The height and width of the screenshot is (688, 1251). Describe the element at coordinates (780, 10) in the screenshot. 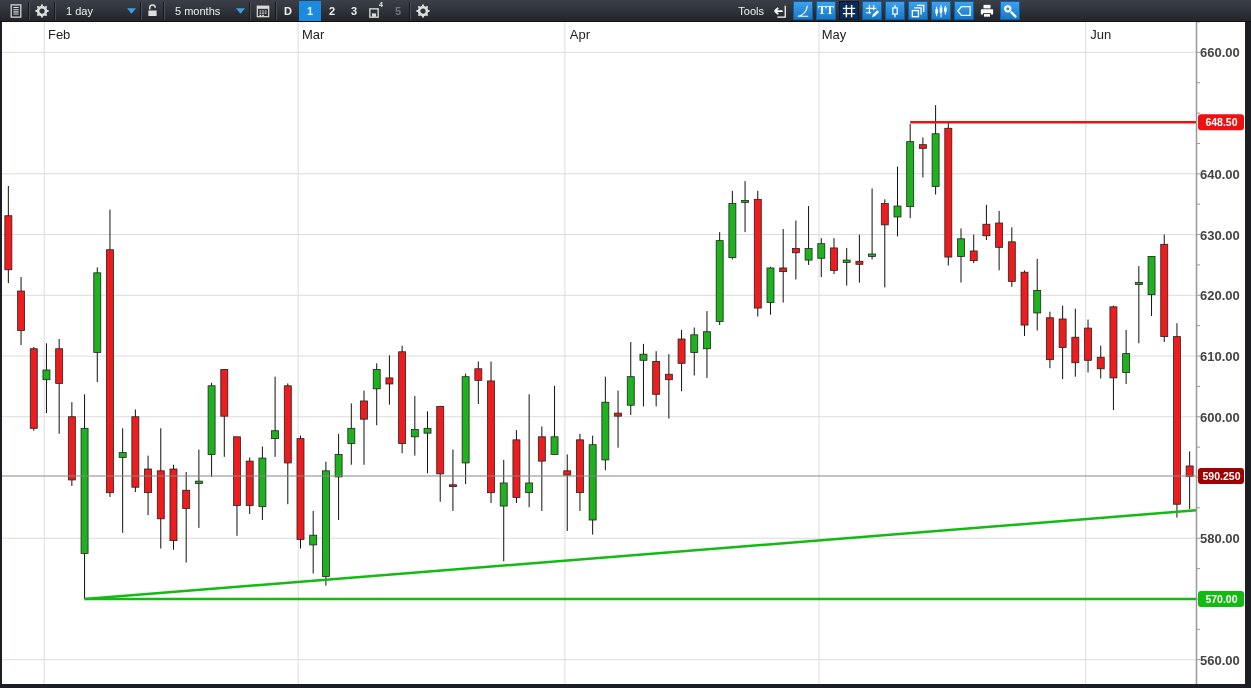

I see `arrow-left-icon` at that location.